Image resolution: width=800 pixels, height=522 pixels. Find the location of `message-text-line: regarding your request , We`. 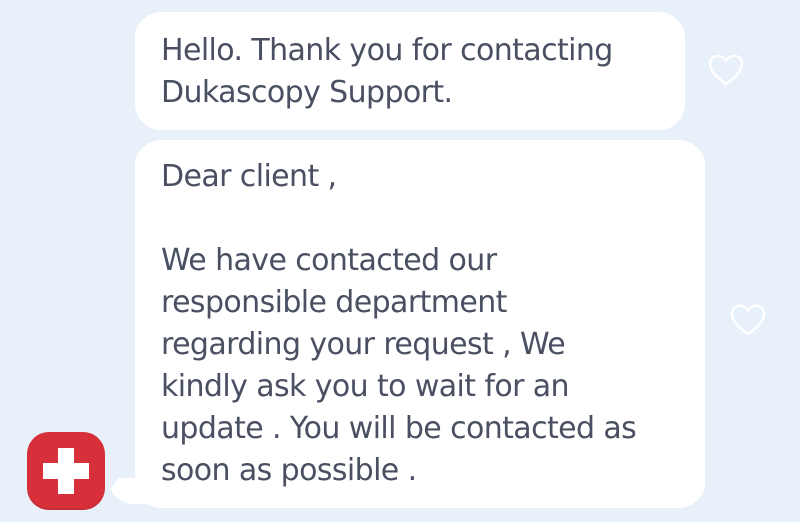

message-text-line: regarding your request , We is located at coordinates (363, 344).